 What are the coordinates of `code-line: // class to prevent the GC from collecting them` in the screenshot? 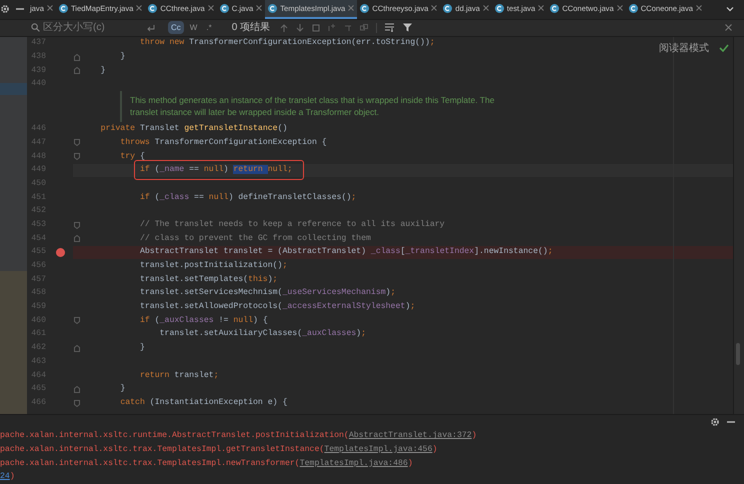 It's located at (255, 238).